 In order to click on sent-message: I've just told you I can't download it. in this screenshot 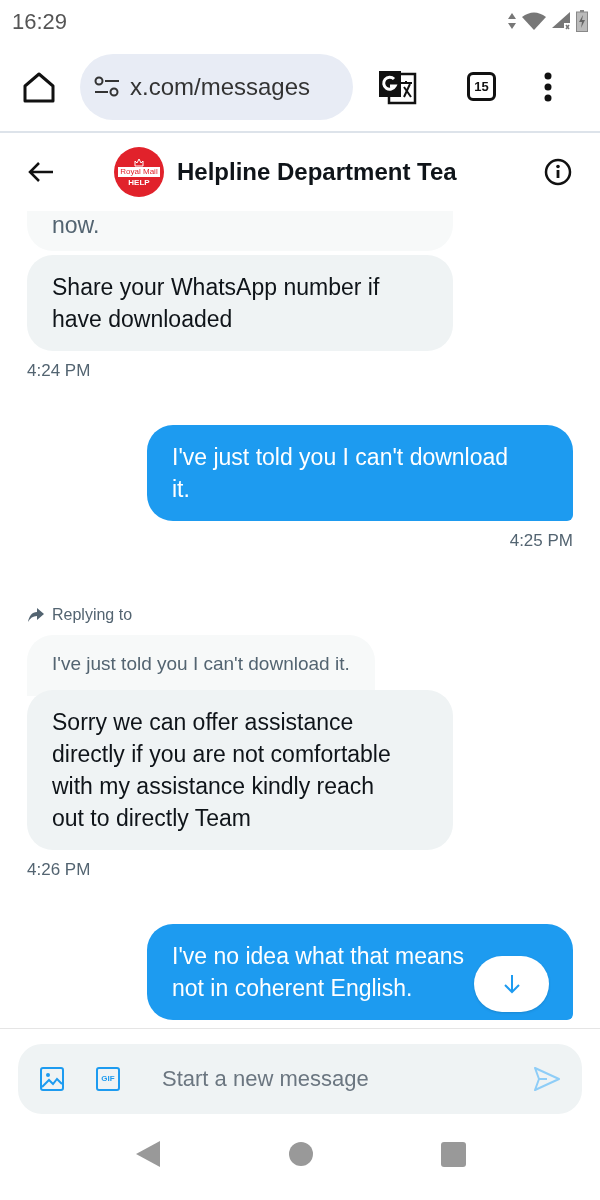, I will do `click(360, 473)`.